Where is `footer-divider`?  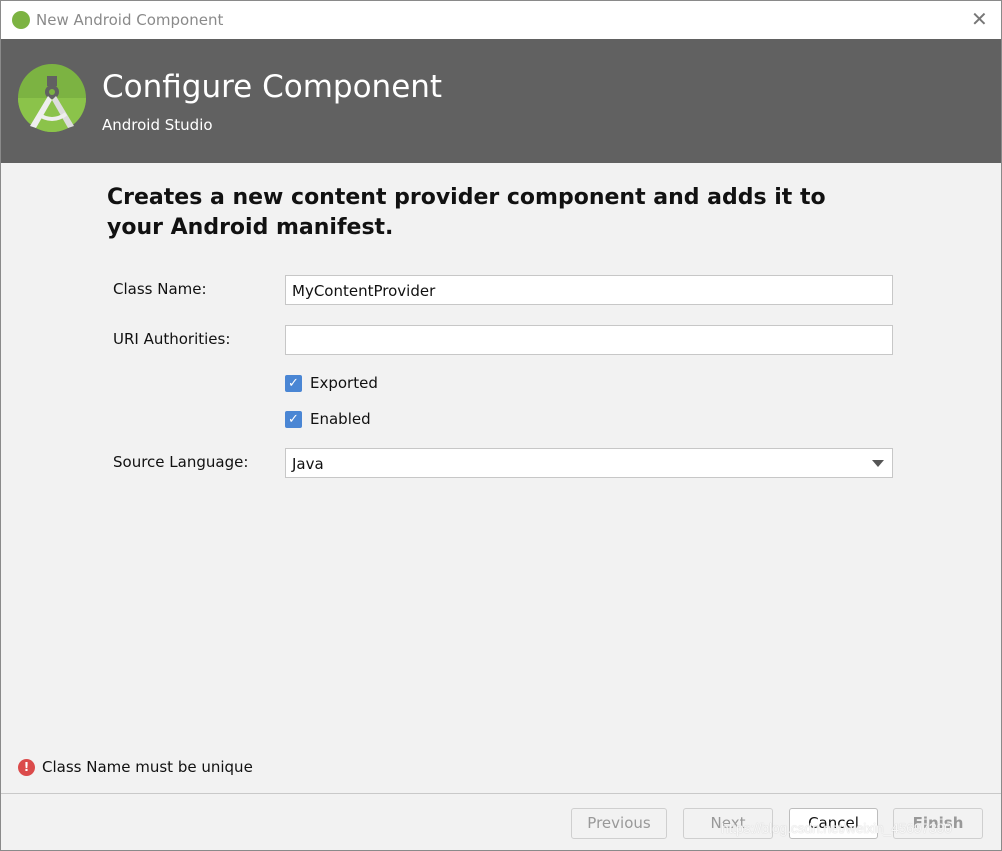 footer-divider is located at coordinates (501, 793).